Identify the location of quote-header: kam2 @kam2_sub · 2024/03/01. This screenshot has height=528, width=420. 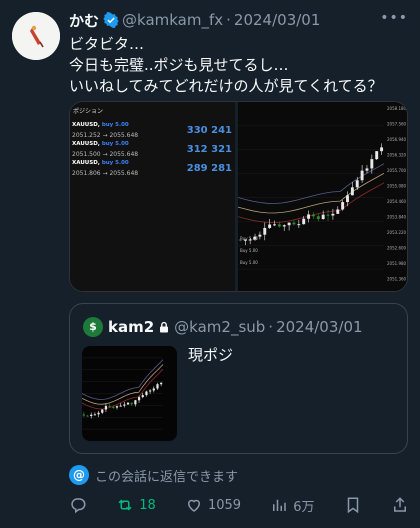
(235, 327).